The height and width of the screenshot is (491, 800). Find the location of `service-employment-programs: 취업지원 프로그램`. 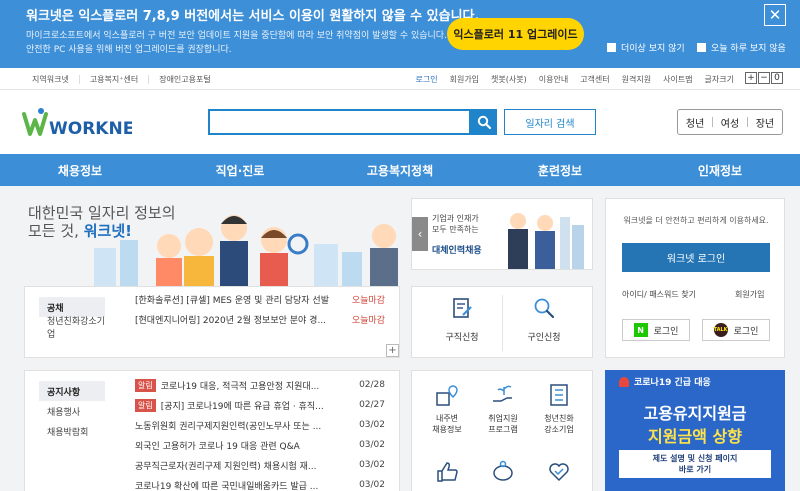

service-employment-programs: 취업지원 프로그램 is located at coordinates (503, 409).